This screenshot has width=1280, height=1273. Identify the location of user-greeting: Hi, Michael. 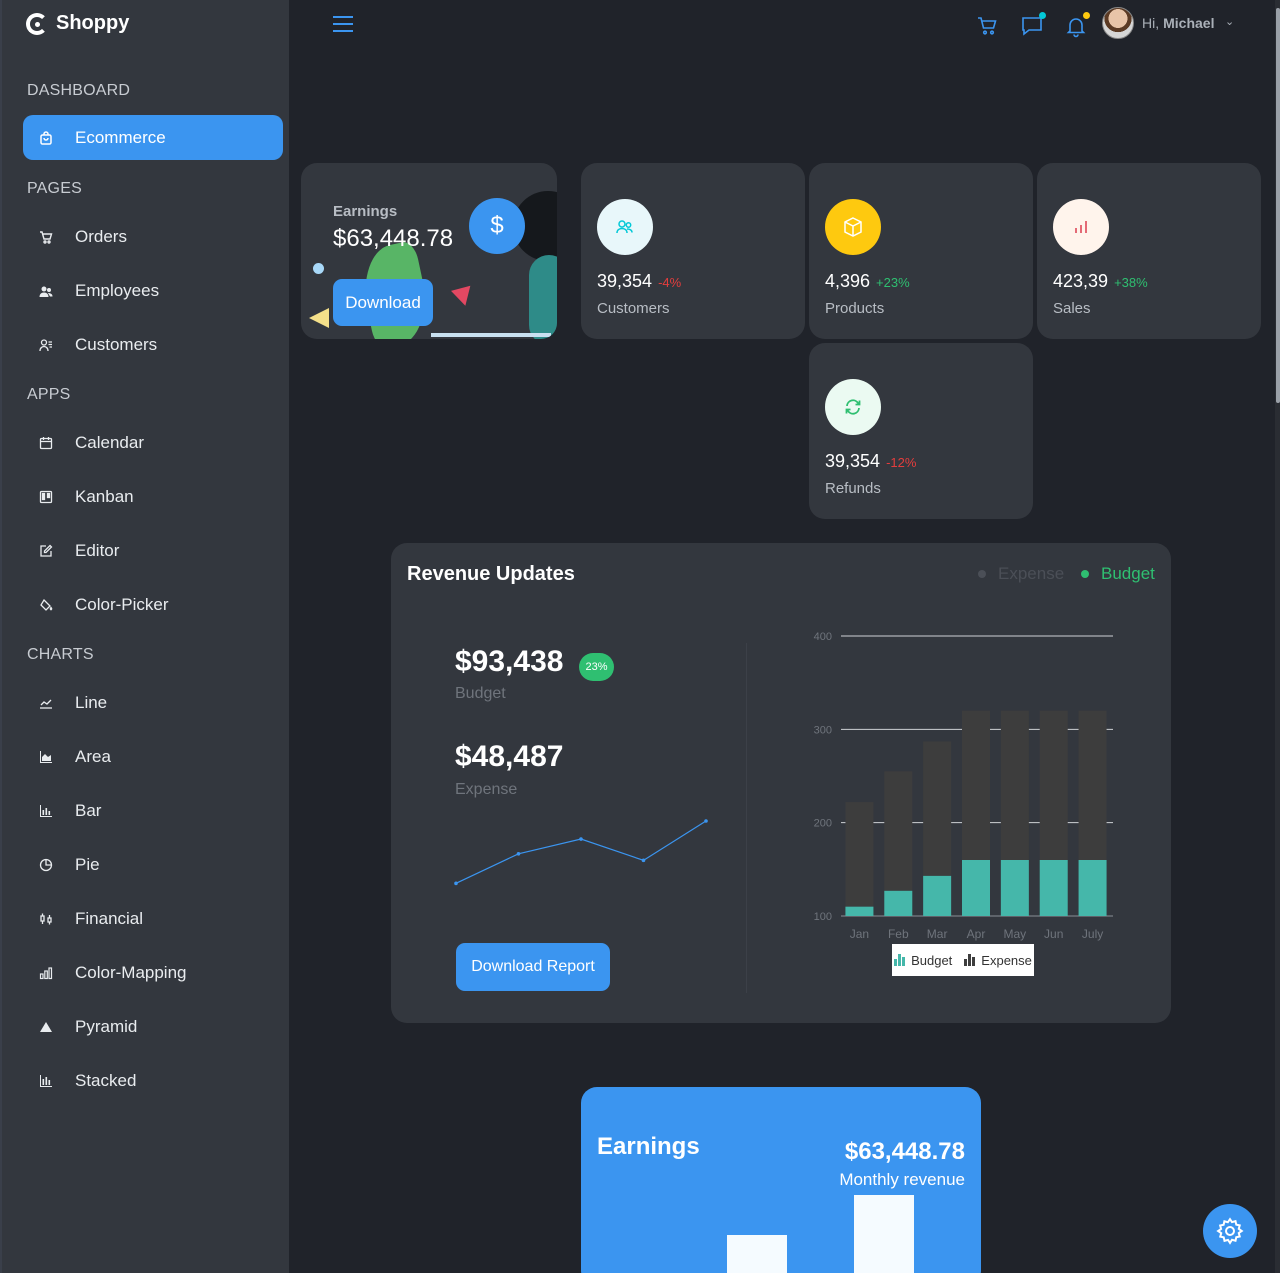
(1178, 23).